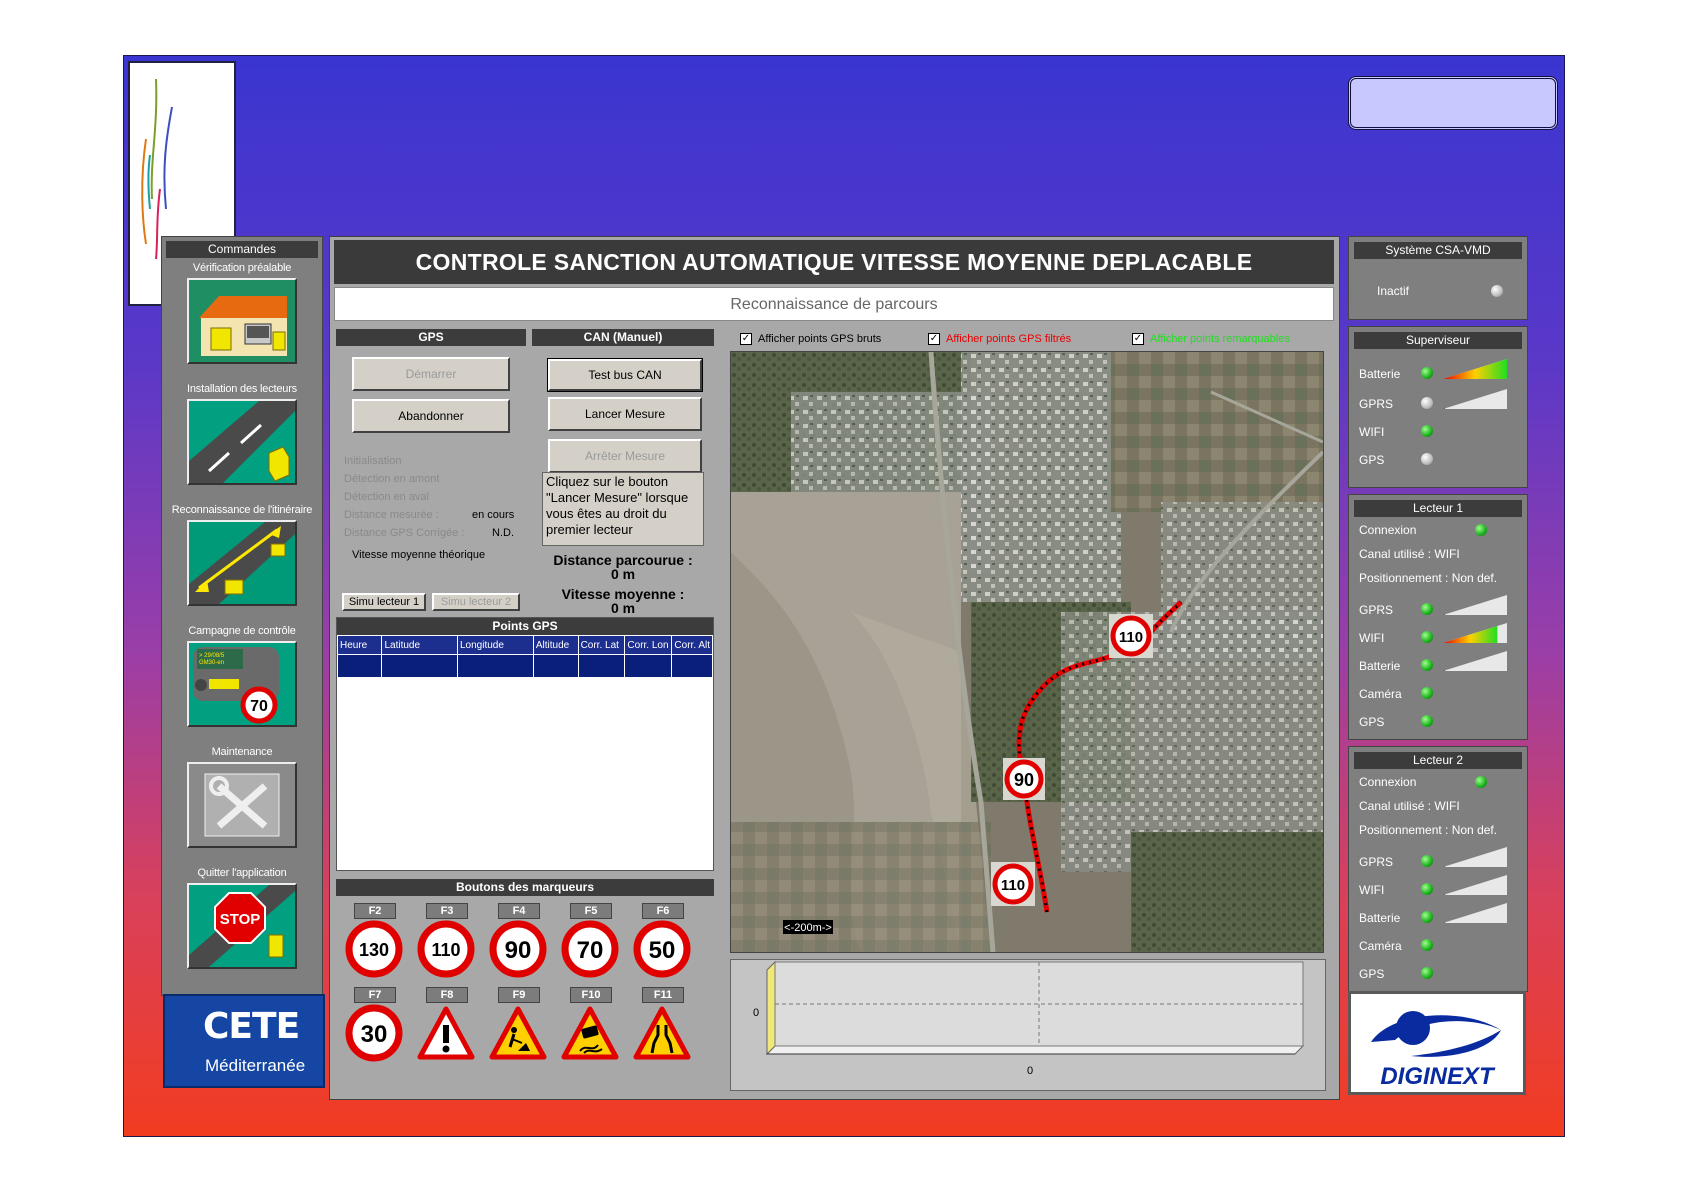 This screenshot has height=1190, width=1684. I want to click on reader1-position: Positionnement : Non def., so click(1428, 578).